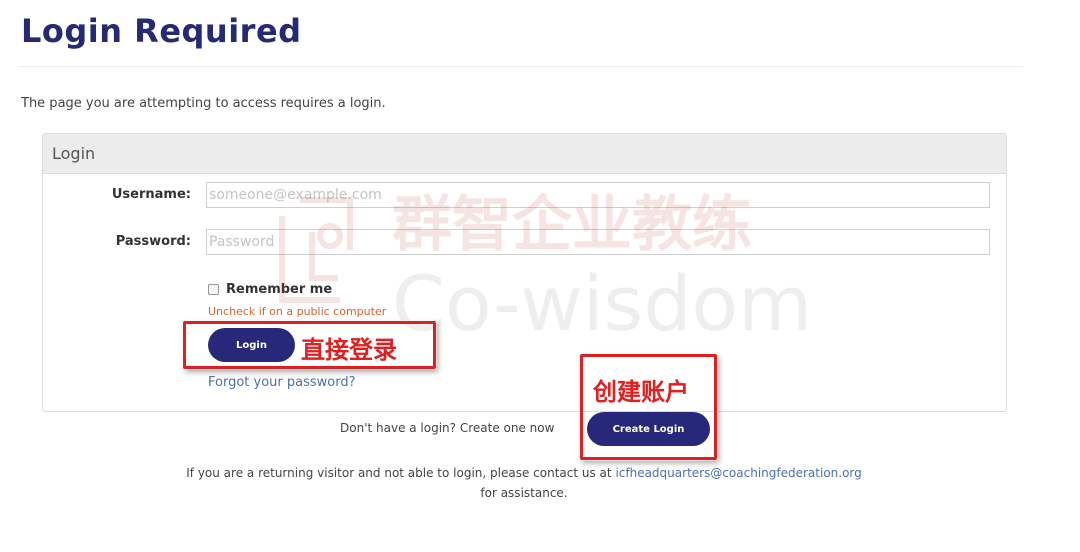  What do you see at coordinates (213, 289) in the screenshot?
I see `remember-me-checkbox` at bounding box center [213, 289].